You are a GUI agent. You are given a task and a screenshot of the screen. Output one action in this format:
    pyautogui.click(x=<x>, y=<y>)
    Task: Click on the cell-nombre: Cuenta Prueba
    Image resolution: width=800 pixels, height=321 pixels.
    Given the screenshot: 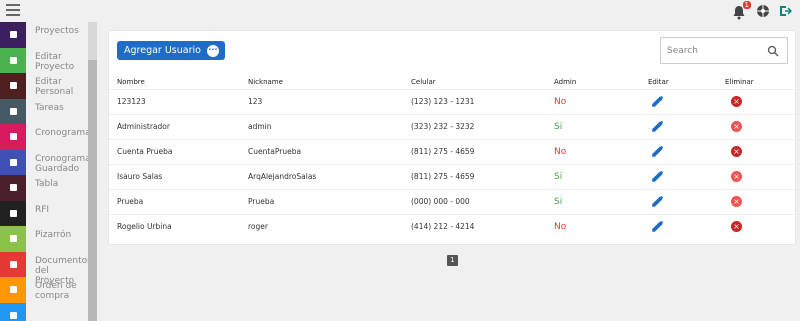 What is the action you would take?
    pyautogui.click(x=178, y=151)
    